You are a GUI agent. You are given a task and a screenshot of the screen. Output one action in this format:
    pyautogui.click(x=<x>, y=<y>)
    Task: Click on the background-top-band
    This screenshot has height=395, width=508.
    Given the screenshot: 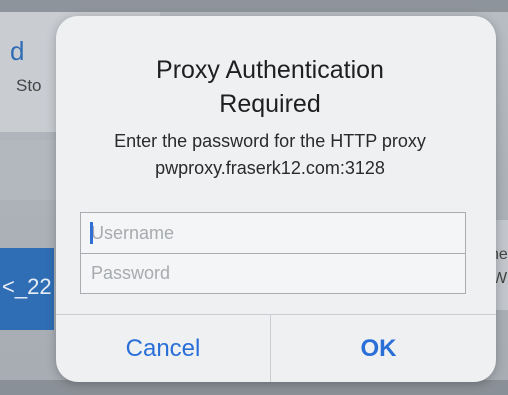 What is the action you would take?
    pyautogui.click(x=254, y=6)
    